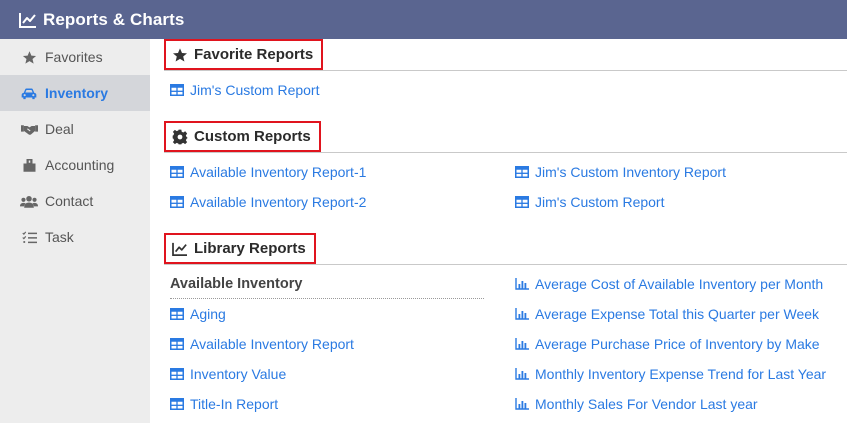 The height and width of the screenshot is (423, 847). I want to click on sidebar-item-contact: Contact, so click(75, 201).